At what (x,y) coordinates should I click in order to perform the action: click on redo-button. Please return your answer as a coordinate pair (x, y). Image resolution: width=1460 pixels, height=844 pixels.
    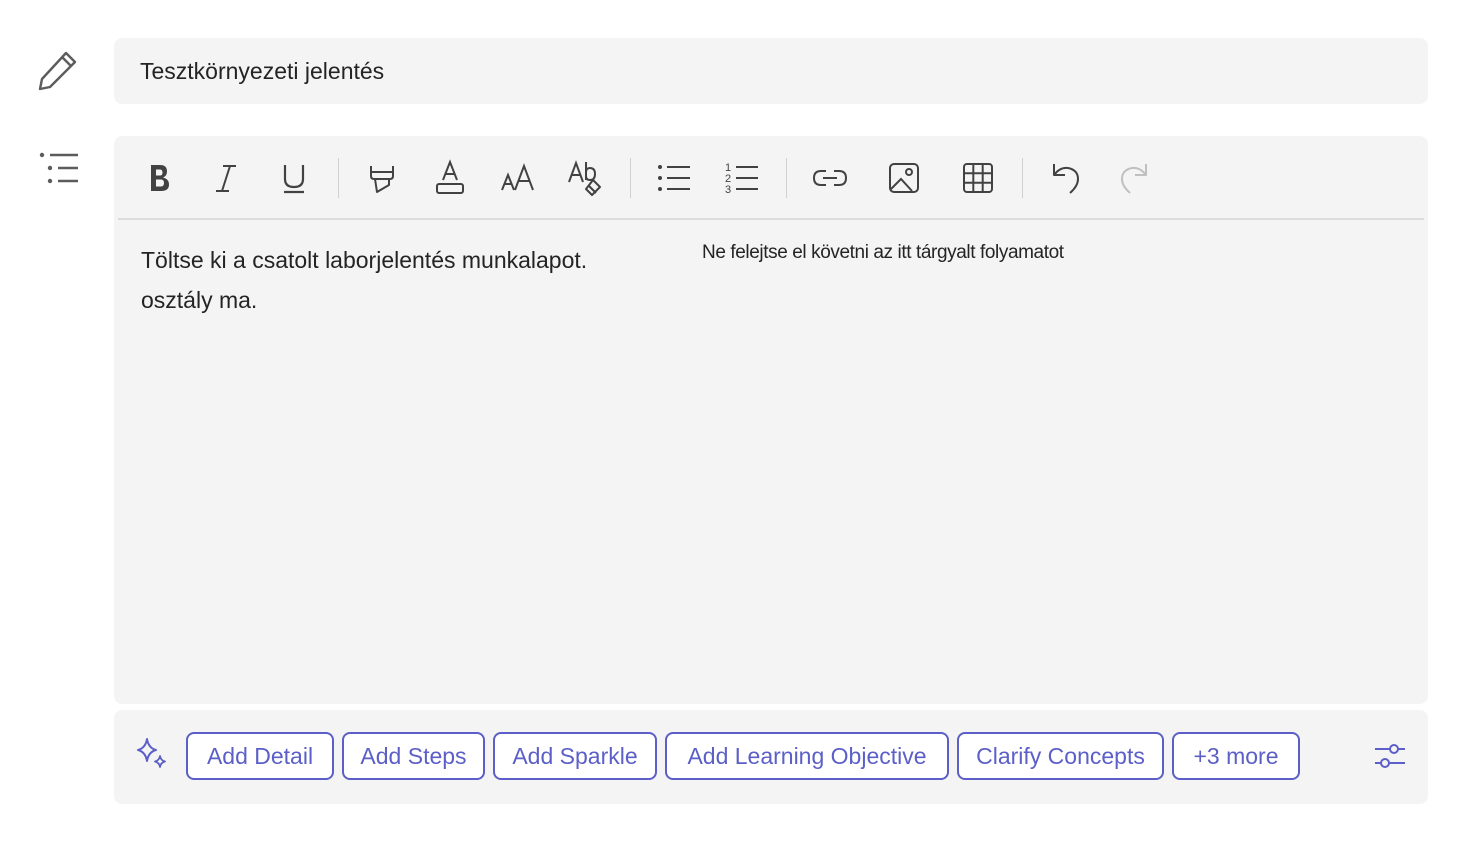
    Looking at the image, I should click on (1134, 178).